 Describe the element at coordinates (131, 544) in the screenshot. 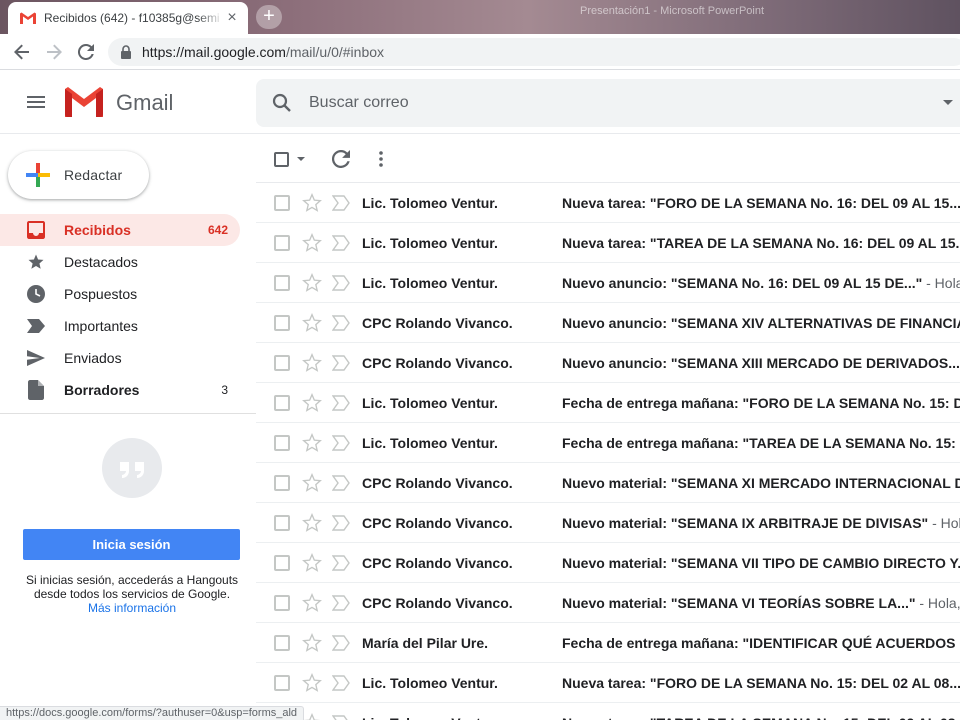

I see `hangouts-signin-button: Inicia sesión` at that location.